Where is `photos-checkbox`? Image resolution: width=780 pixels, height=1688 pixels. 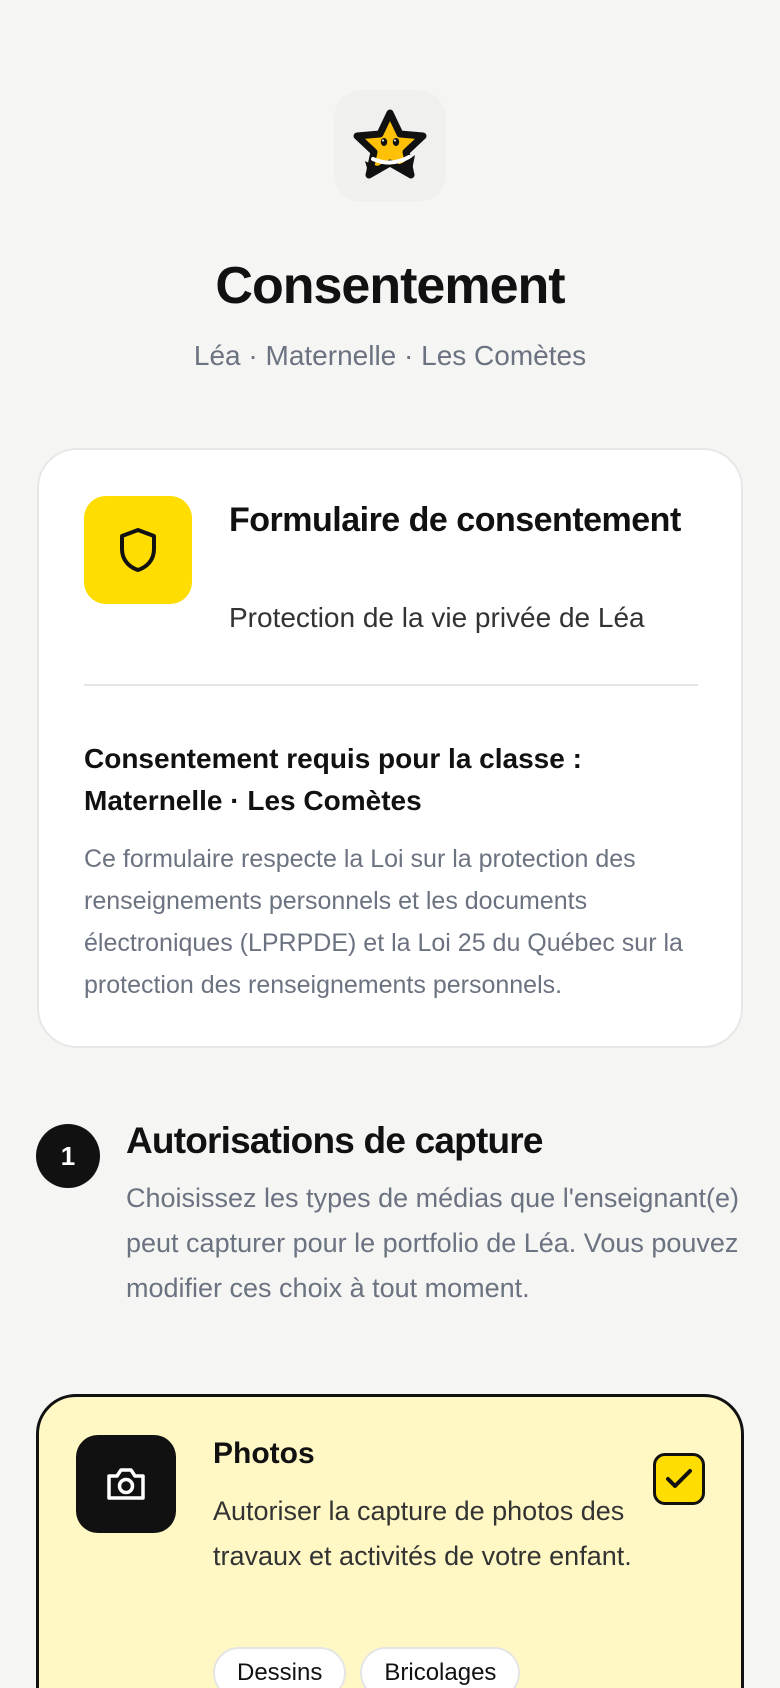 photos-checkbox is located at coordinates (679, 1479).